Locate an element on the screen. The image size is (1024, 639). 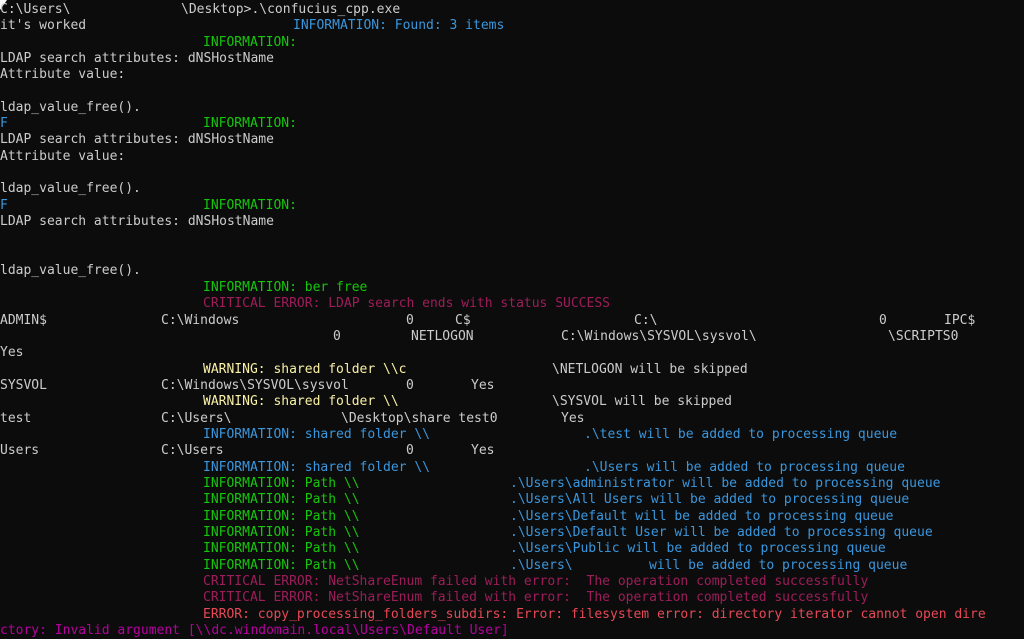
share-row: Users C:\Users 0 Yes is located at coordinates (247, 450).